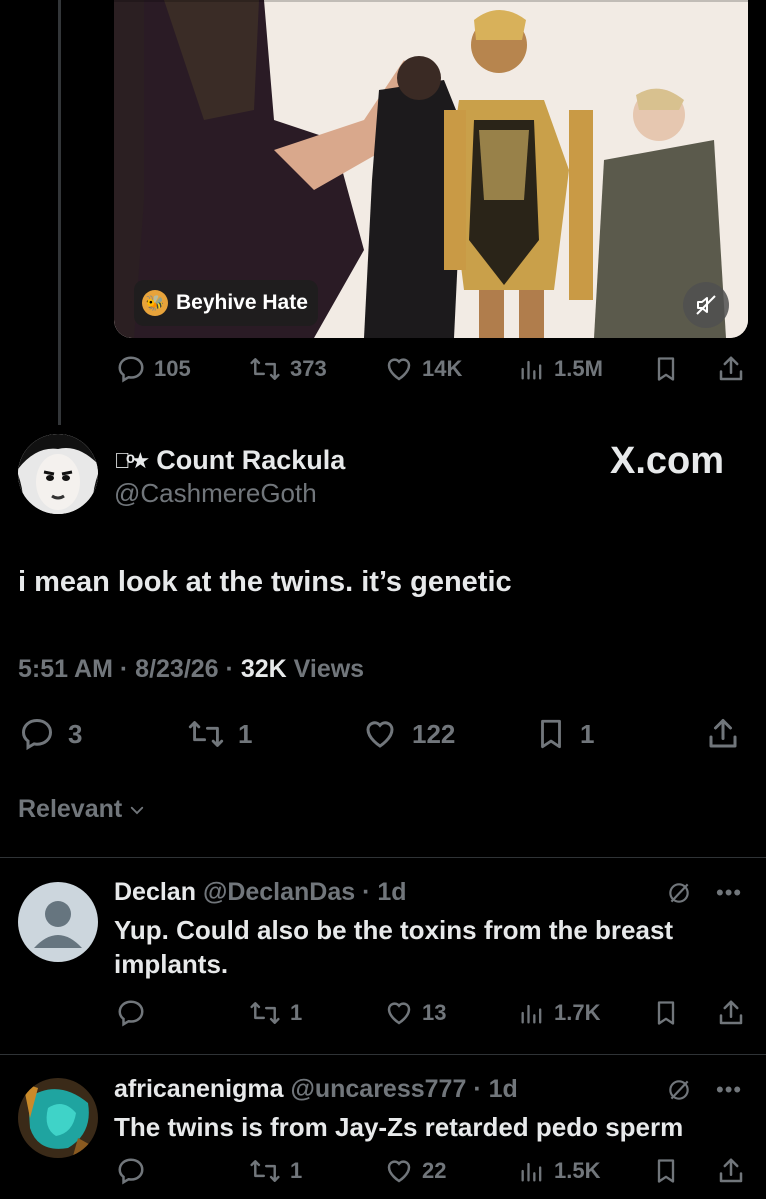  I want to click on tweet-time: 5:51 AM, so click(65, 669).